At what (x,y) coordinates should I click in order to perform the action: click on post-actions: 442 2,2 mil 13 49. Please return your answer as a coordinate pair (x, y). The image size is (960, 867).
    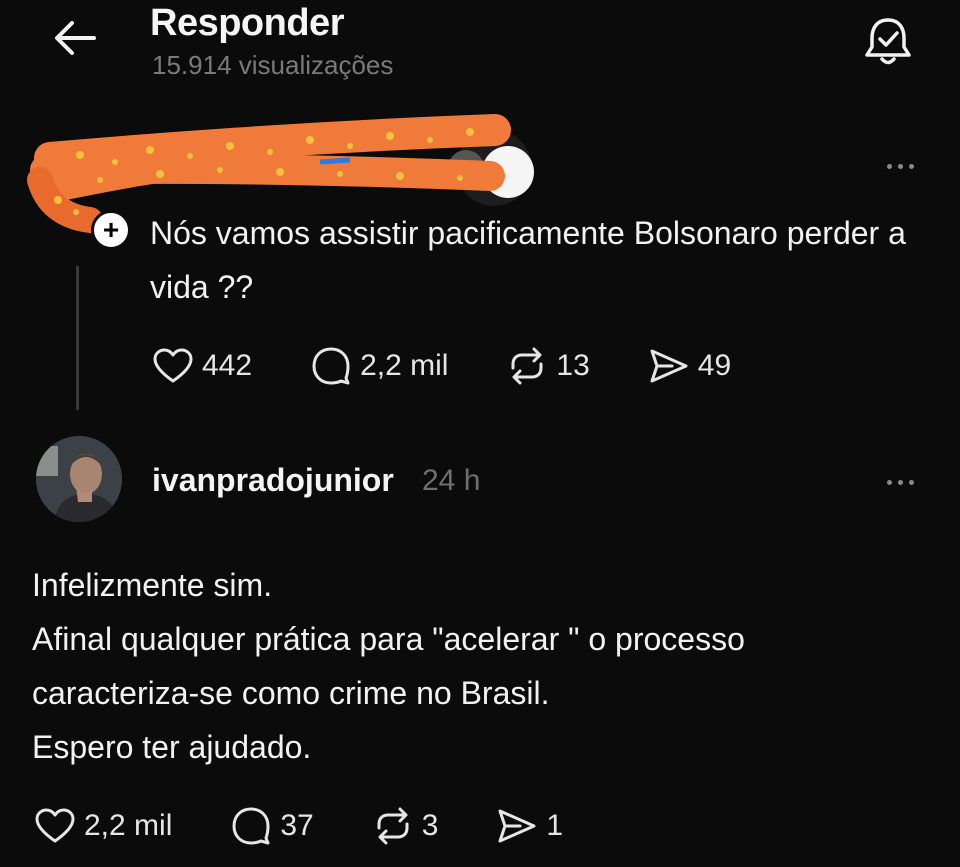
    Looking at the image, I should click on (470, 366).